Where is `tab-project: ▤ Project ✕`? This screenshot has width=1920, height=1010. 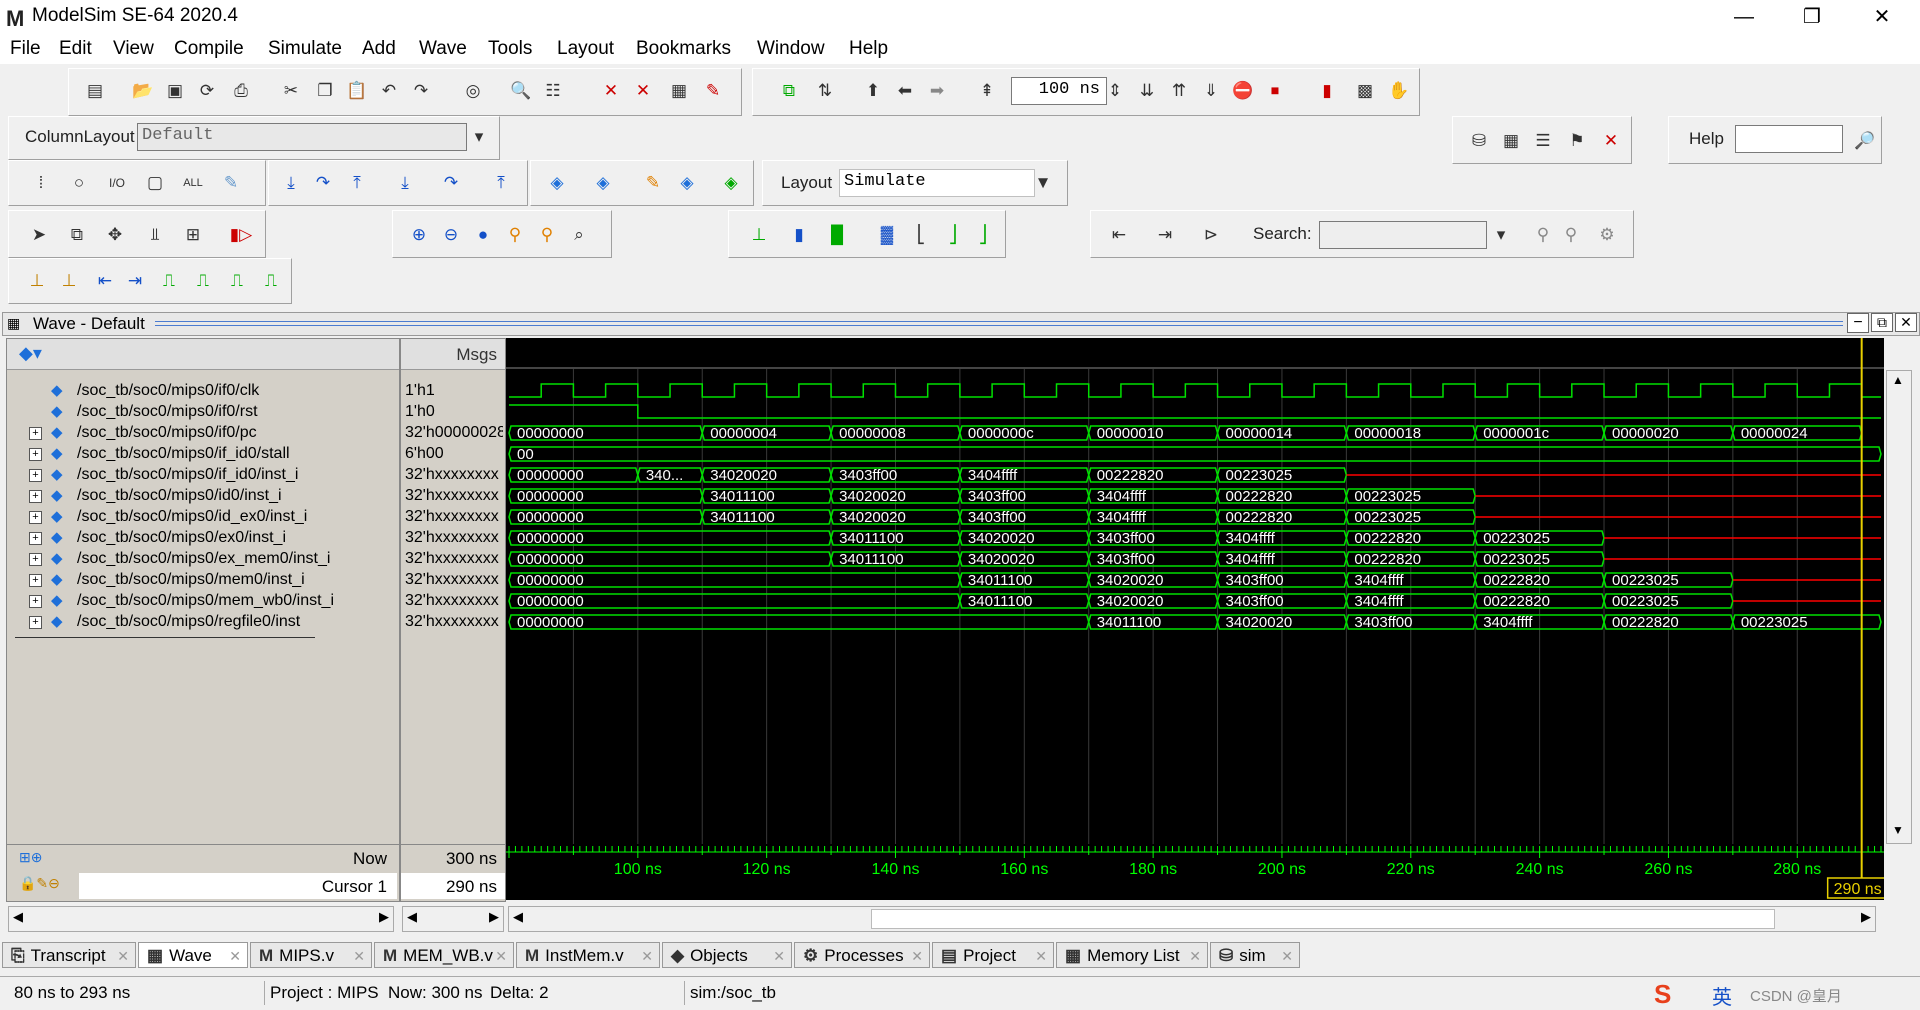
tab-project: ▤ Project ✕ is located at coordinates (993, 955).